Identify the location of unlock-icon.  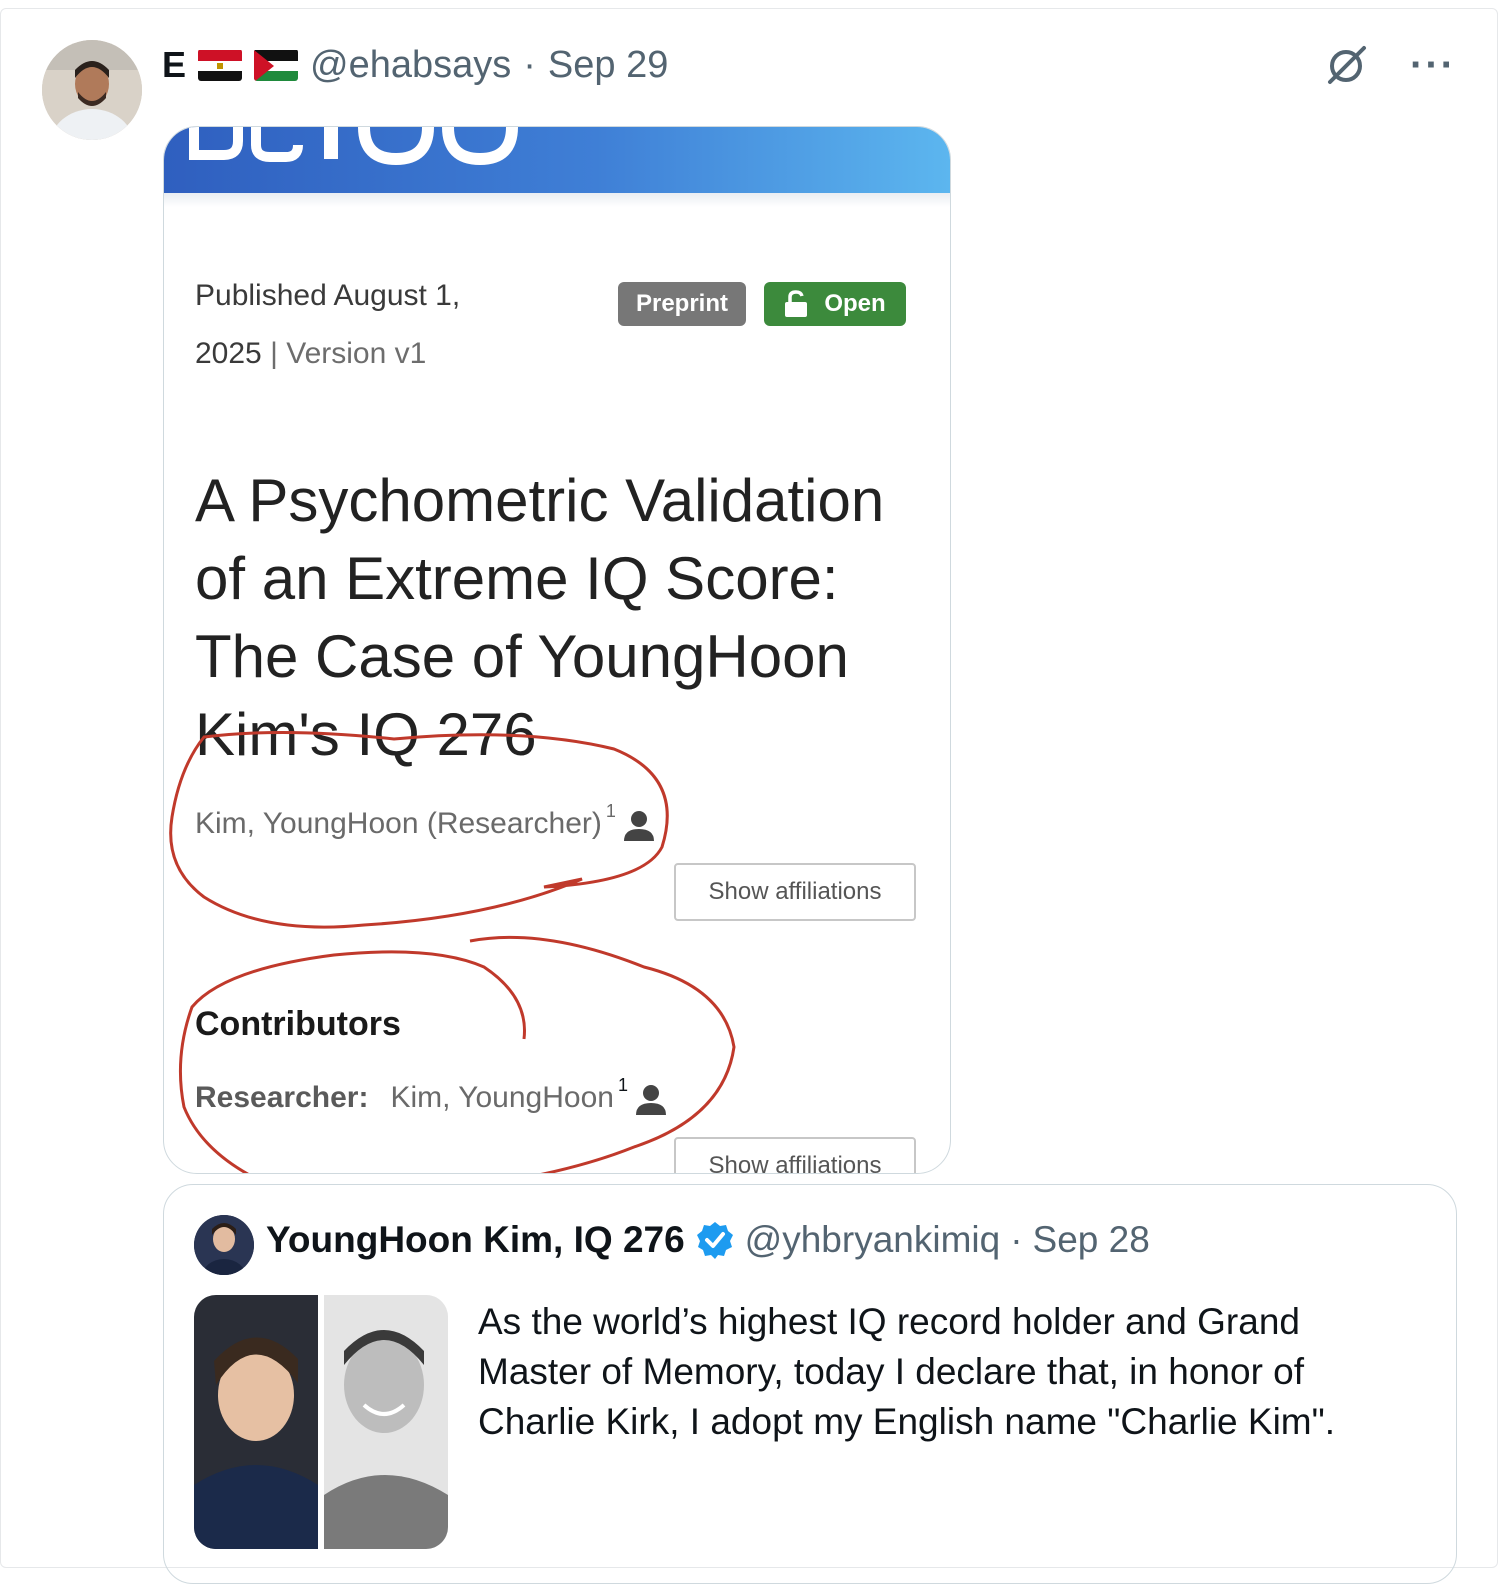
(796, 303).